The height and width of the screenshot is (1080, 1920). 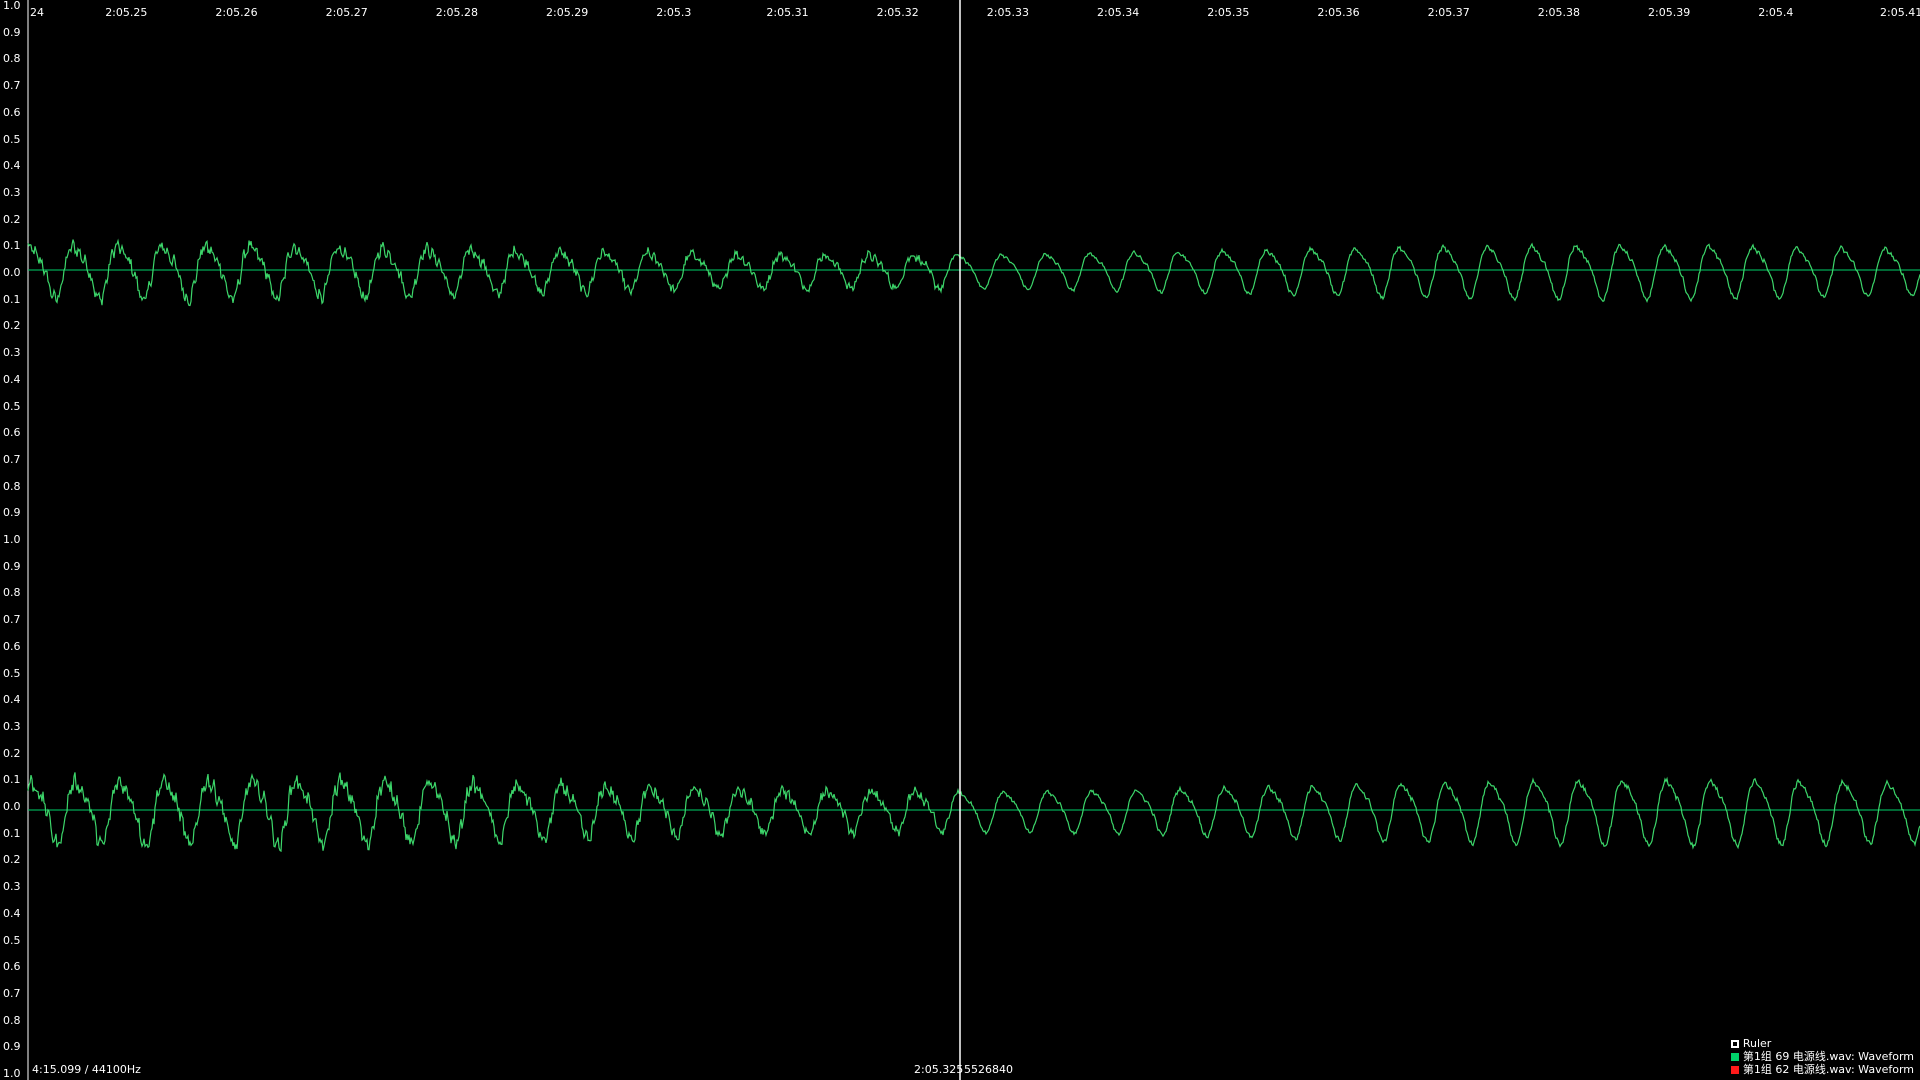 I want to click on time-tick-label: 2:05.41, so click(x=1900, y=12).